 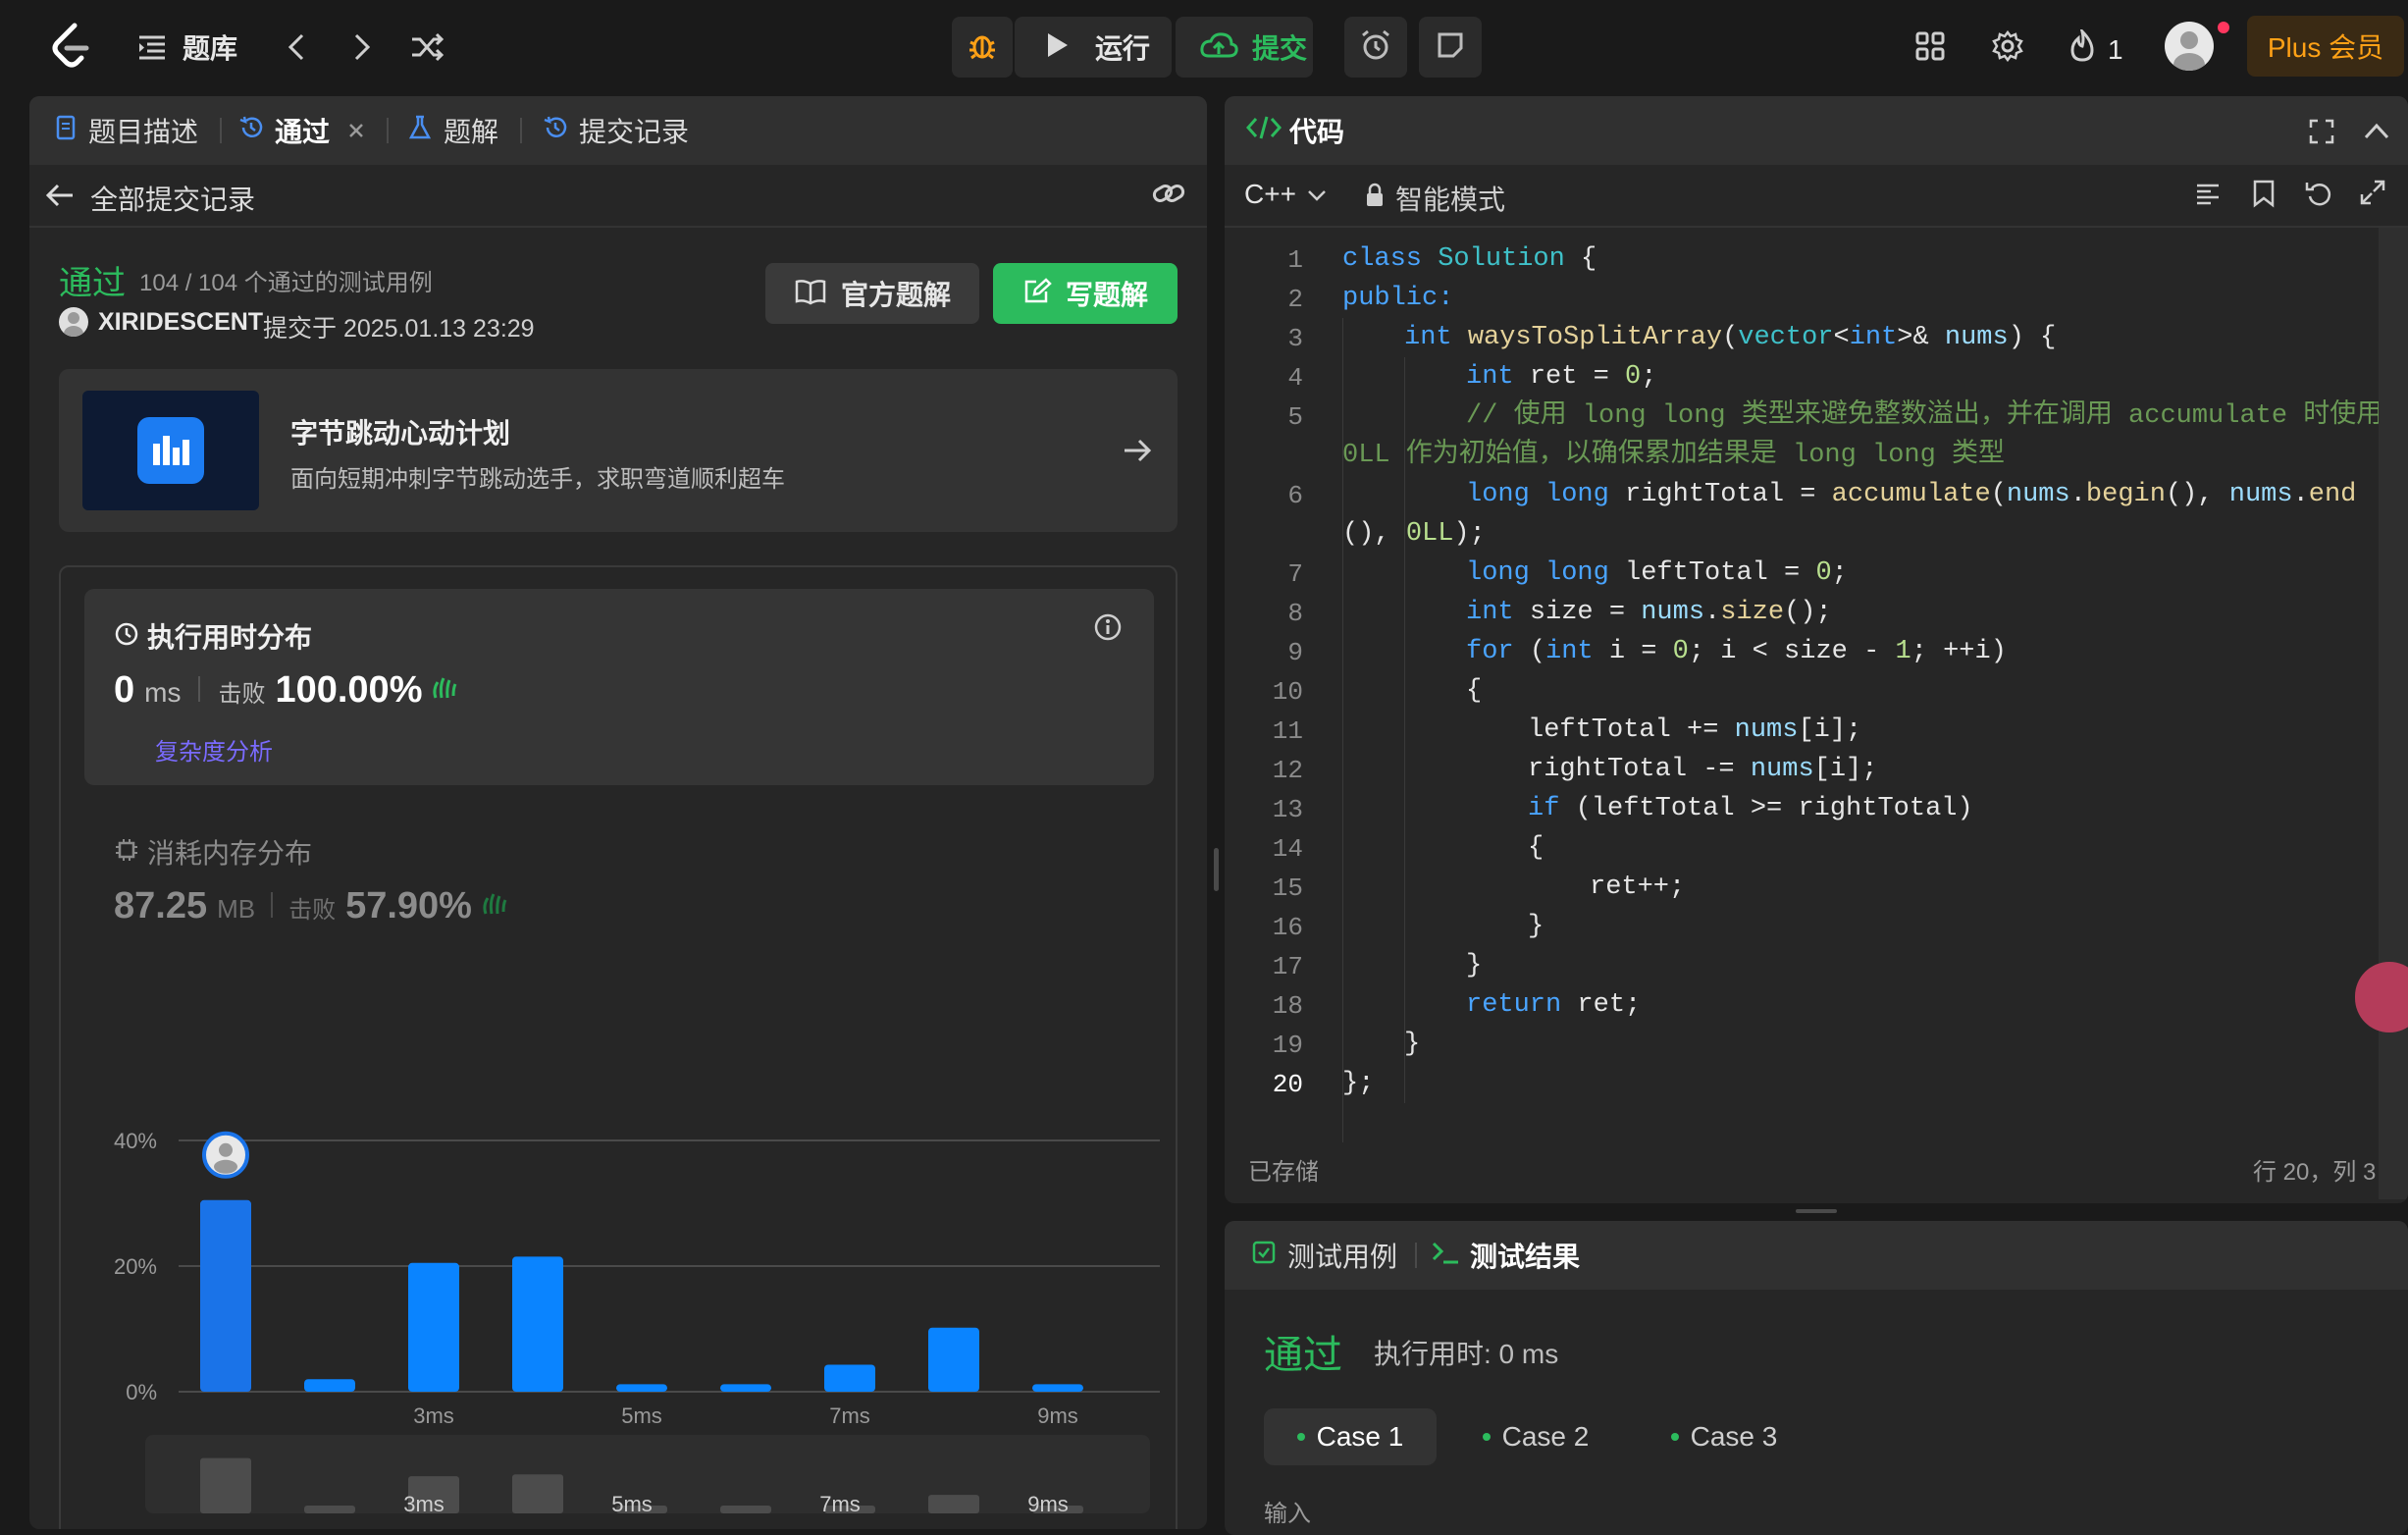 I want to click on plus-member-button: Plus 会员, so click(x=2326, y=46).